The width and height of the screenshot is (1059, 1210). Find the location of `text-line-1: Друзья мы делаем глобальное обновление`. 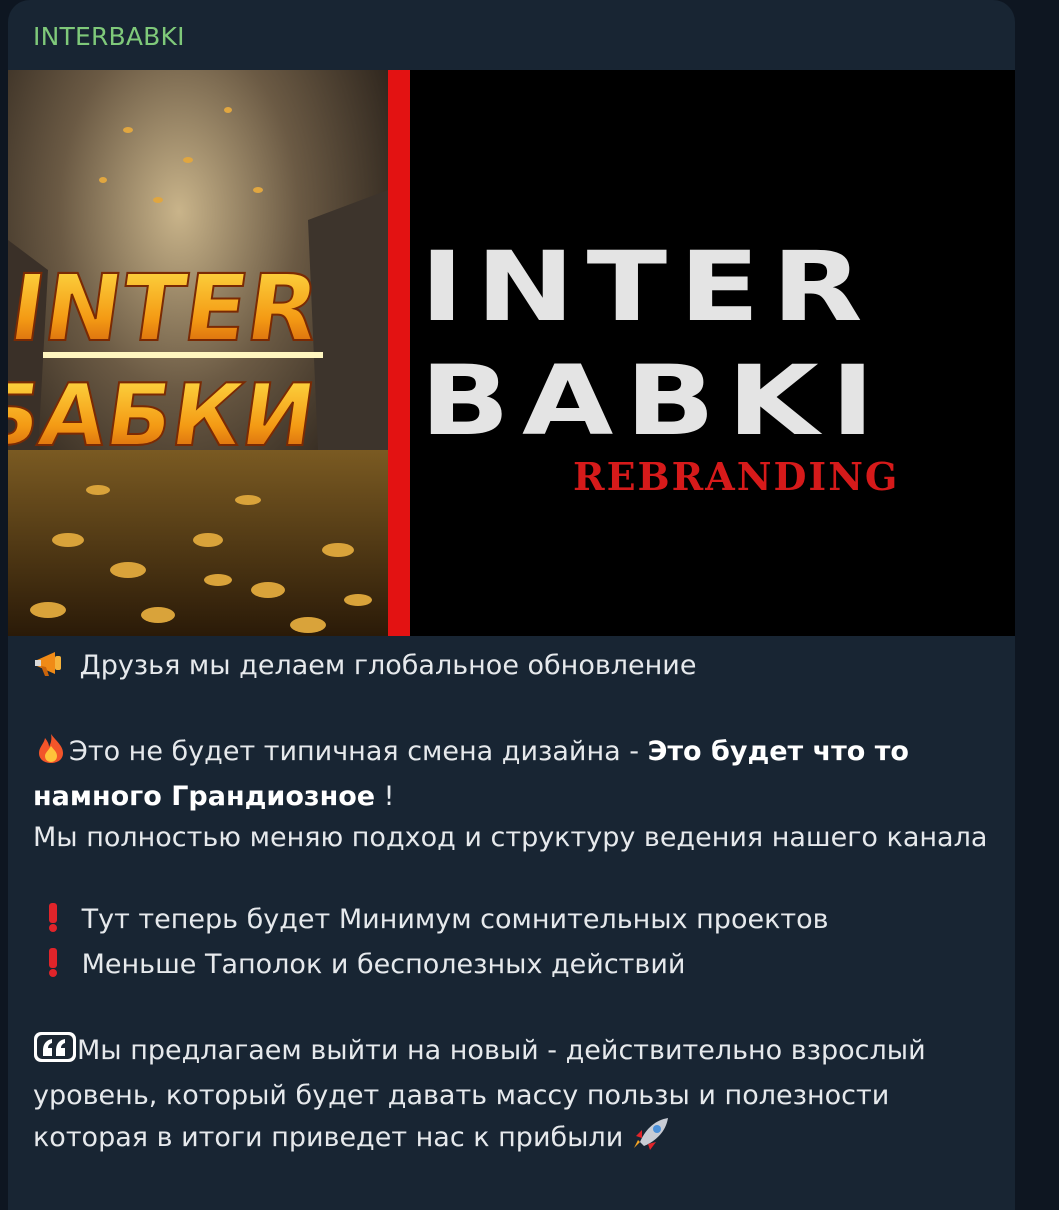

text-line-1: Друзья мы делаем глобальное обновление is located at coordinates (388, 665).